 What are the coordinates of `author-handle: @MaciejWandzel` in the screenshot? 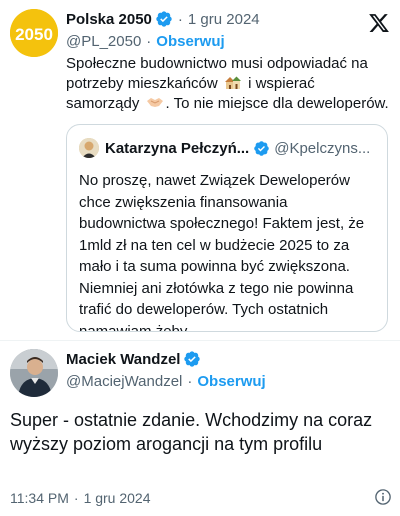 It's located at (124, 381).